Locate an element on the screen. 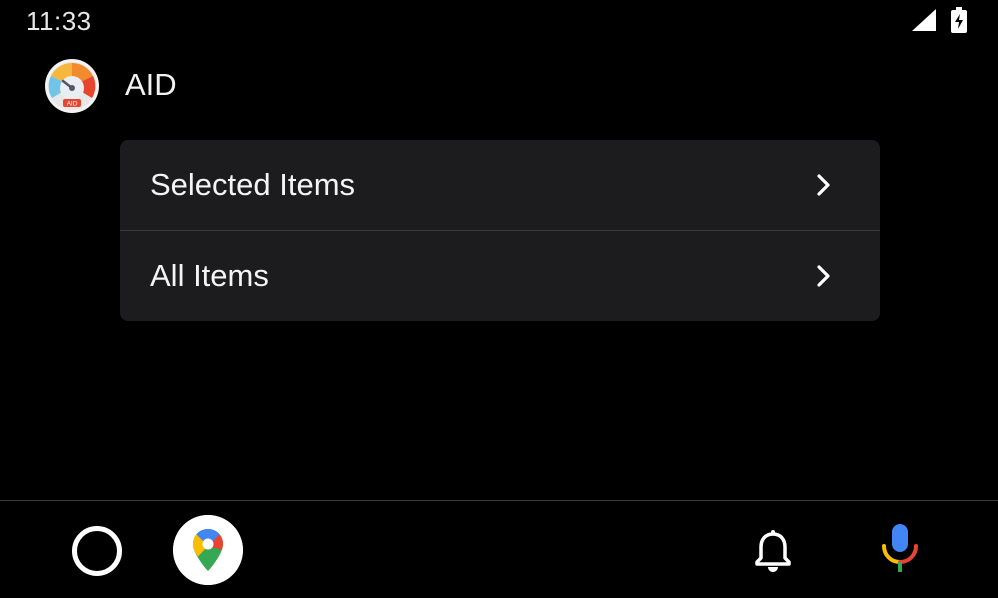  menu-item-all-items: All Items is located at coordinates (500, 275).